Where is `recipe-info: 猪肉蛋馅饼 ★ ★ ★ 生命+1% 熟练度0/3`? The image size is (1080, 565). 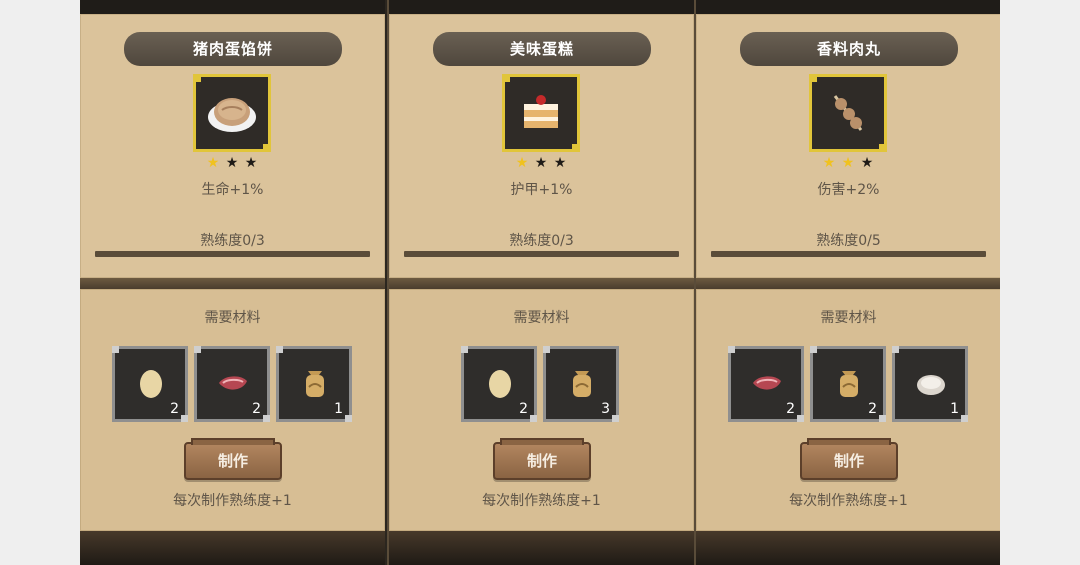 recipe-info: 猪肉蛋馅饼 ★ ★ ★ 生命+1% 熟练度0/3 is located at coordinates (232, 146).